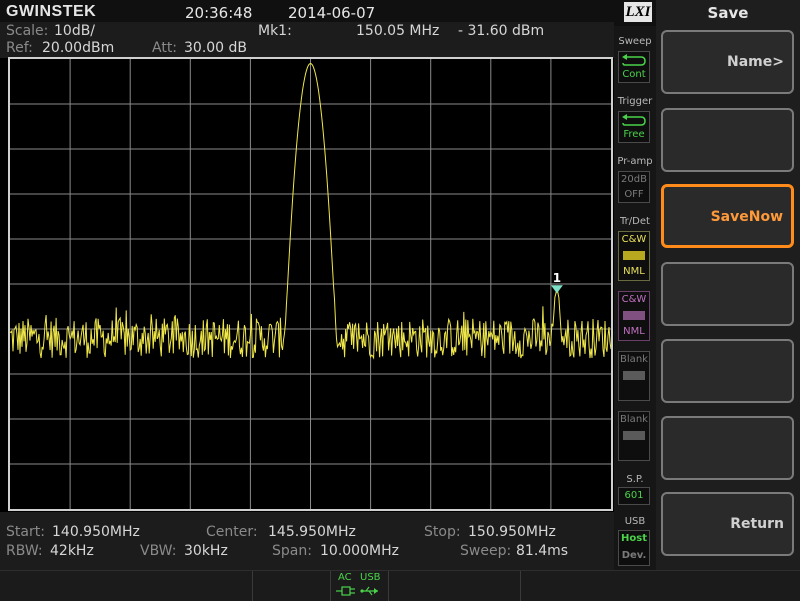  I want to click on ac-power-label: AC, so click(345, 577).